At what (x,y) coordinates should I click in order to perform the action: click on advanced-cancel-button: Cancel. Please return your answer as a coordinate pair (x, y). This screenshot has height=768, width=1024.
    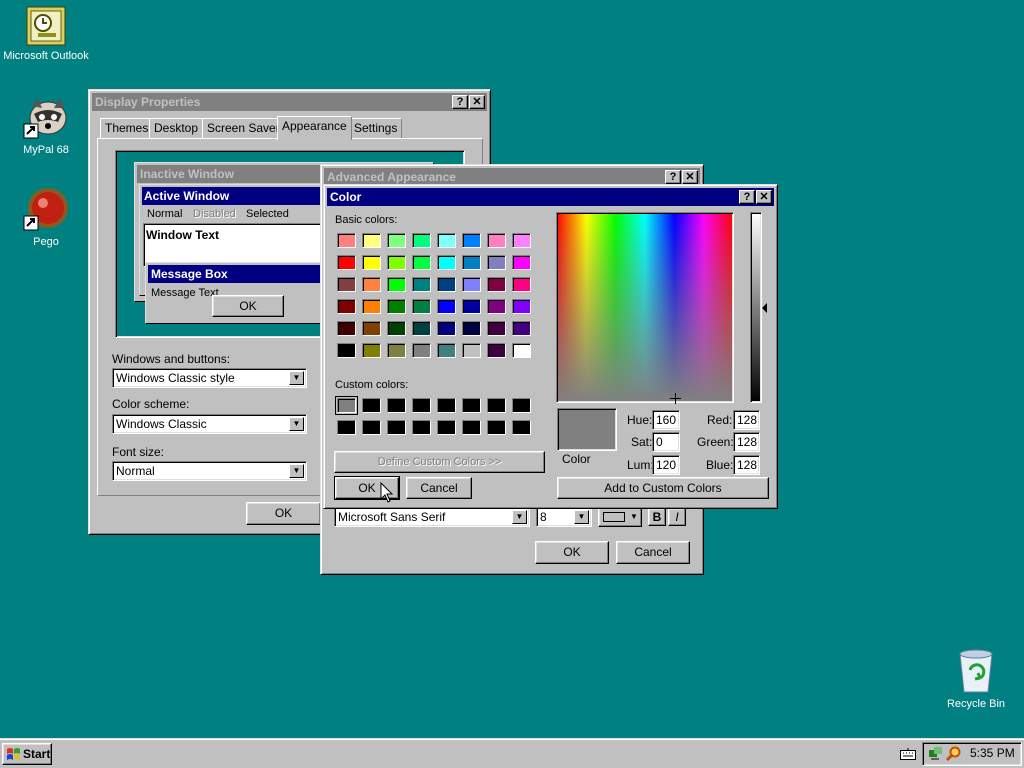
    Looking at the image, I should click on (653, 552).